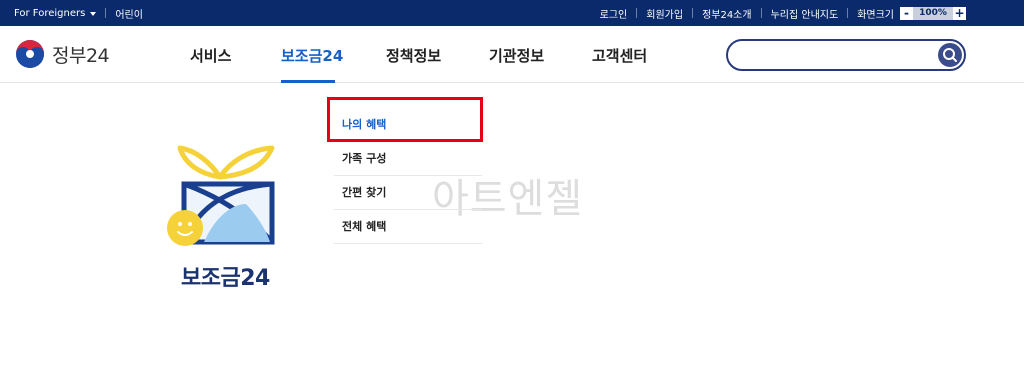  I want to click on search-icon, so click(950, 55).